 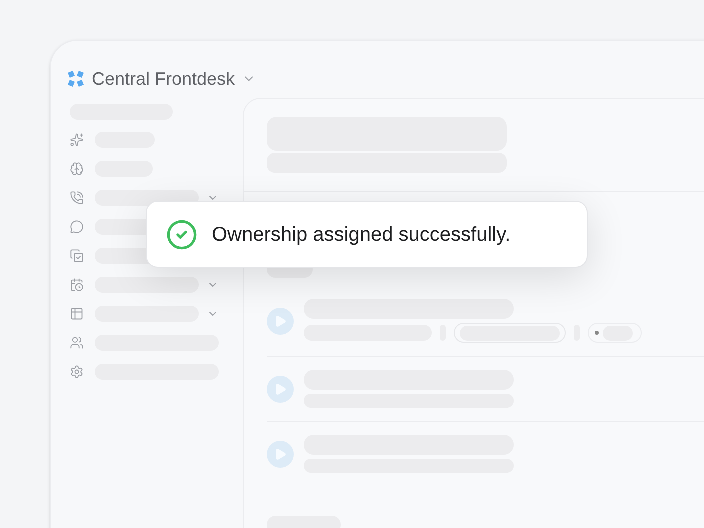 I want to click on copy-check-icon, so click(x=77, y=255).